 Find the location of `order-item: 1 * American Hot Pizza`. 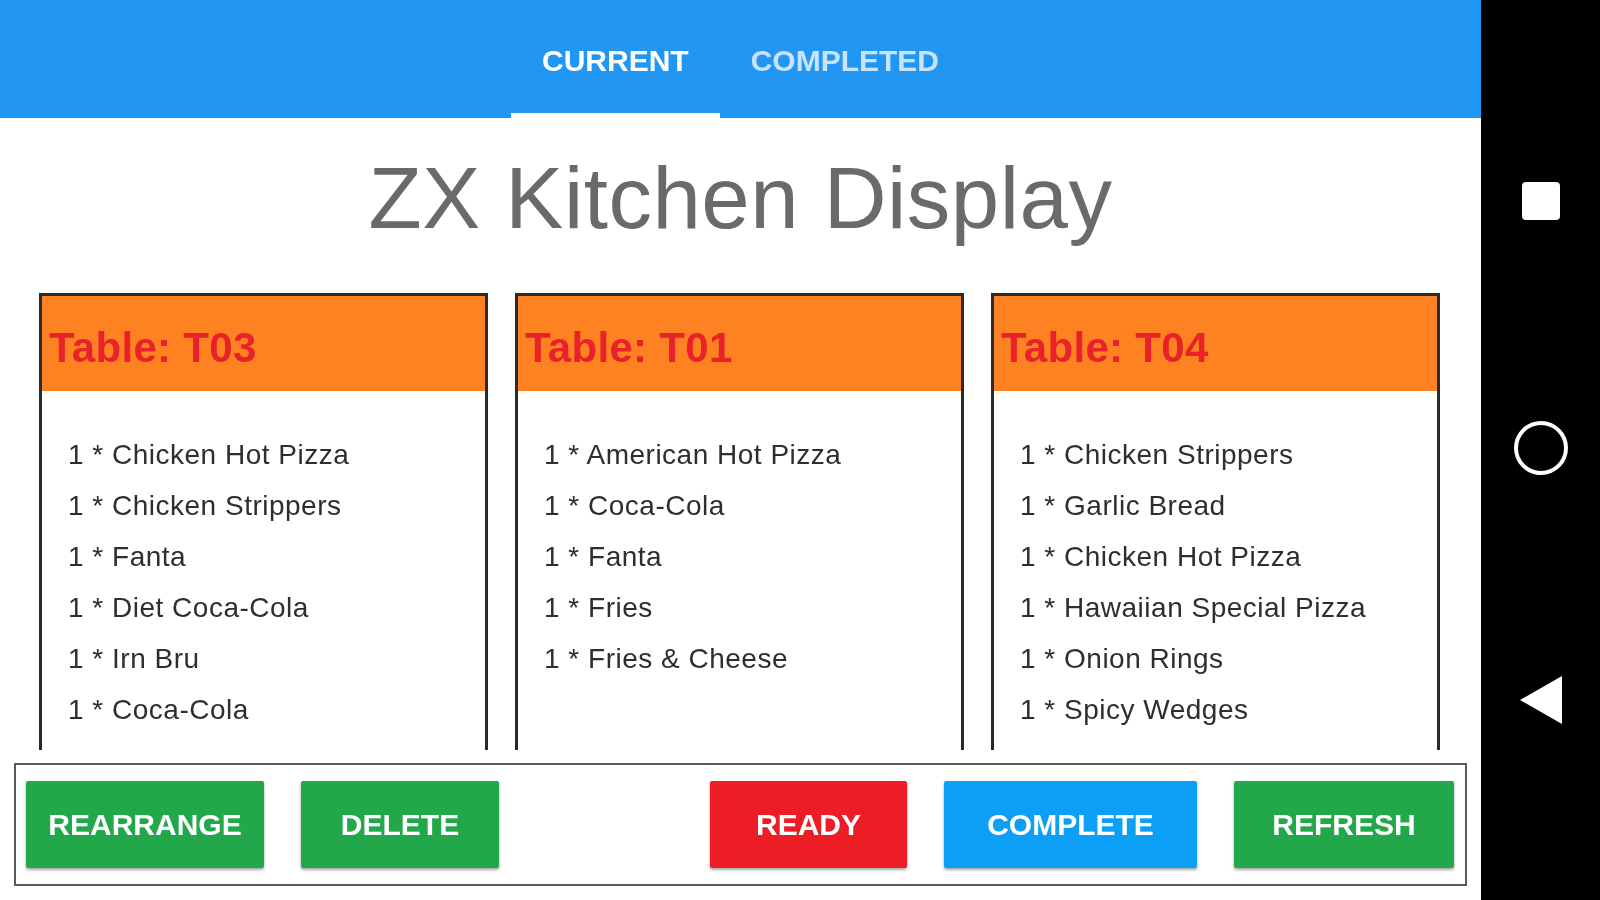

order-item: 1 * American Hot Pizza is located at coordinates (693, 455).